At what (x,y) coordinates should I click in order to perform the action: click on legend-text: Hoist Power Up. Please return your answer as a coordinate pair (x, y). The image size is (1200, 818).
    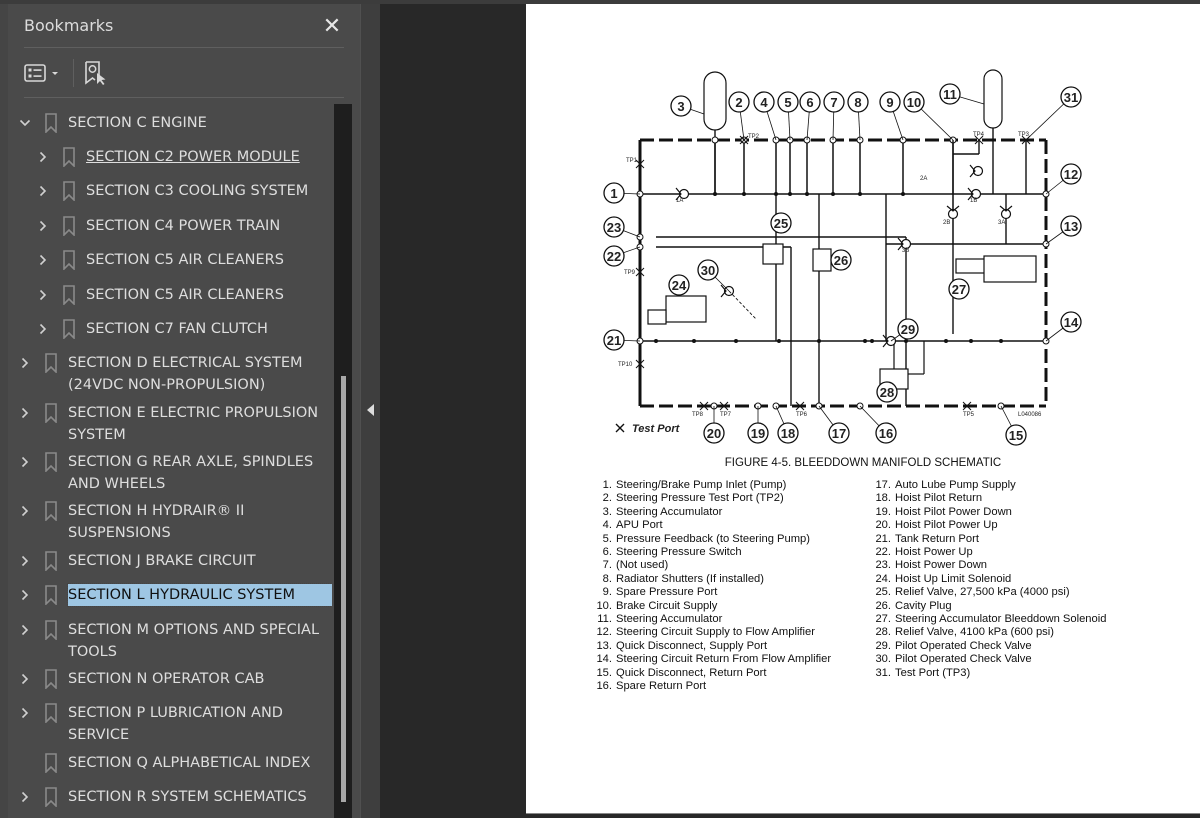
    Looking at the image, I should click on (934, 552).